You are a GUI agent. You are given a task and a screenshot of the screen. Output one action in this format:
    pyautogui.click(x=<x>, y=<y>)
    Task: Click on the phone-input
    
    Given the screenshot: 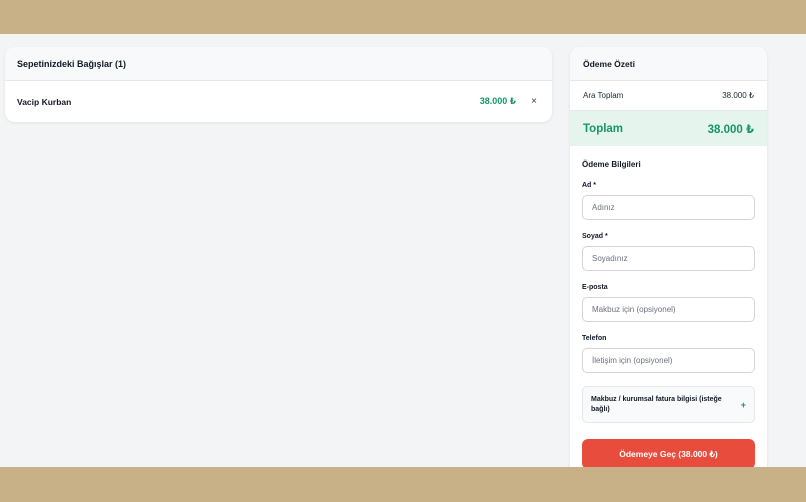 What is the action you would take?
    pyautogui.click(x=668, y=360)
    